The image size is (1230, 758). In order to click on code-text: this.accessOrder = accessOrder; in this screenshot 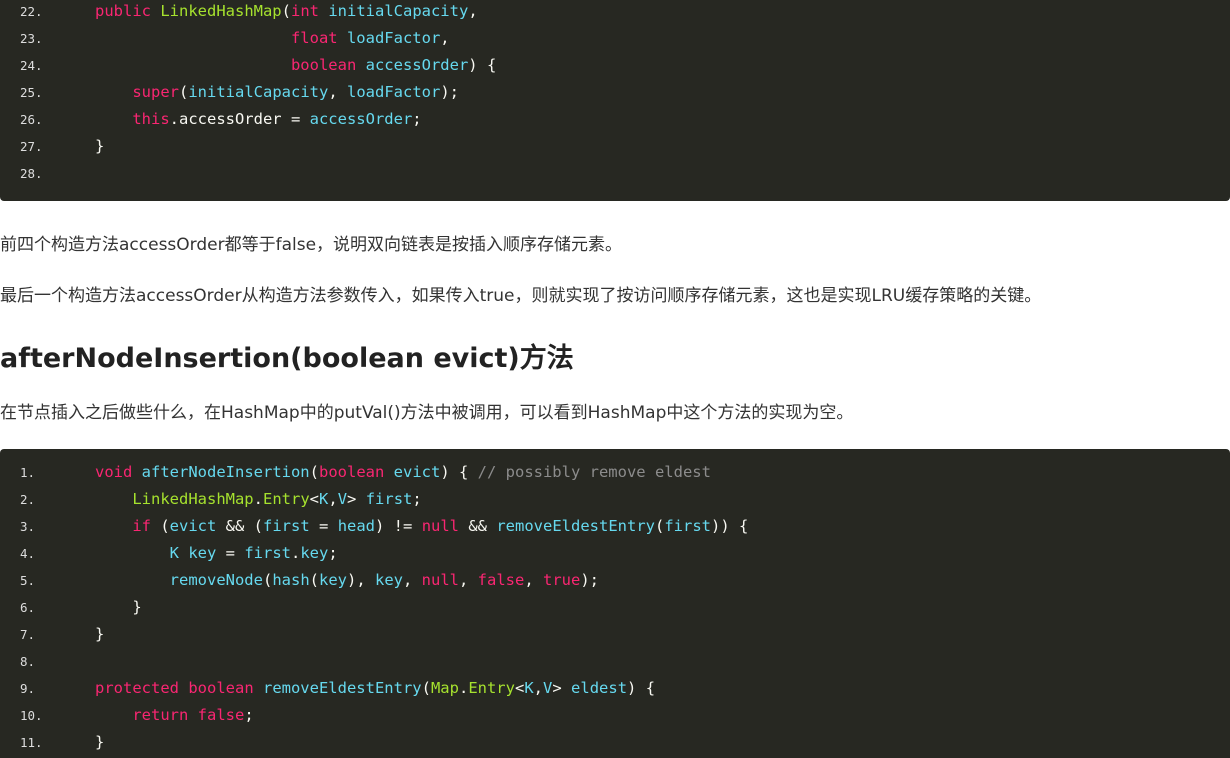, I will do `click(258, 119)`.